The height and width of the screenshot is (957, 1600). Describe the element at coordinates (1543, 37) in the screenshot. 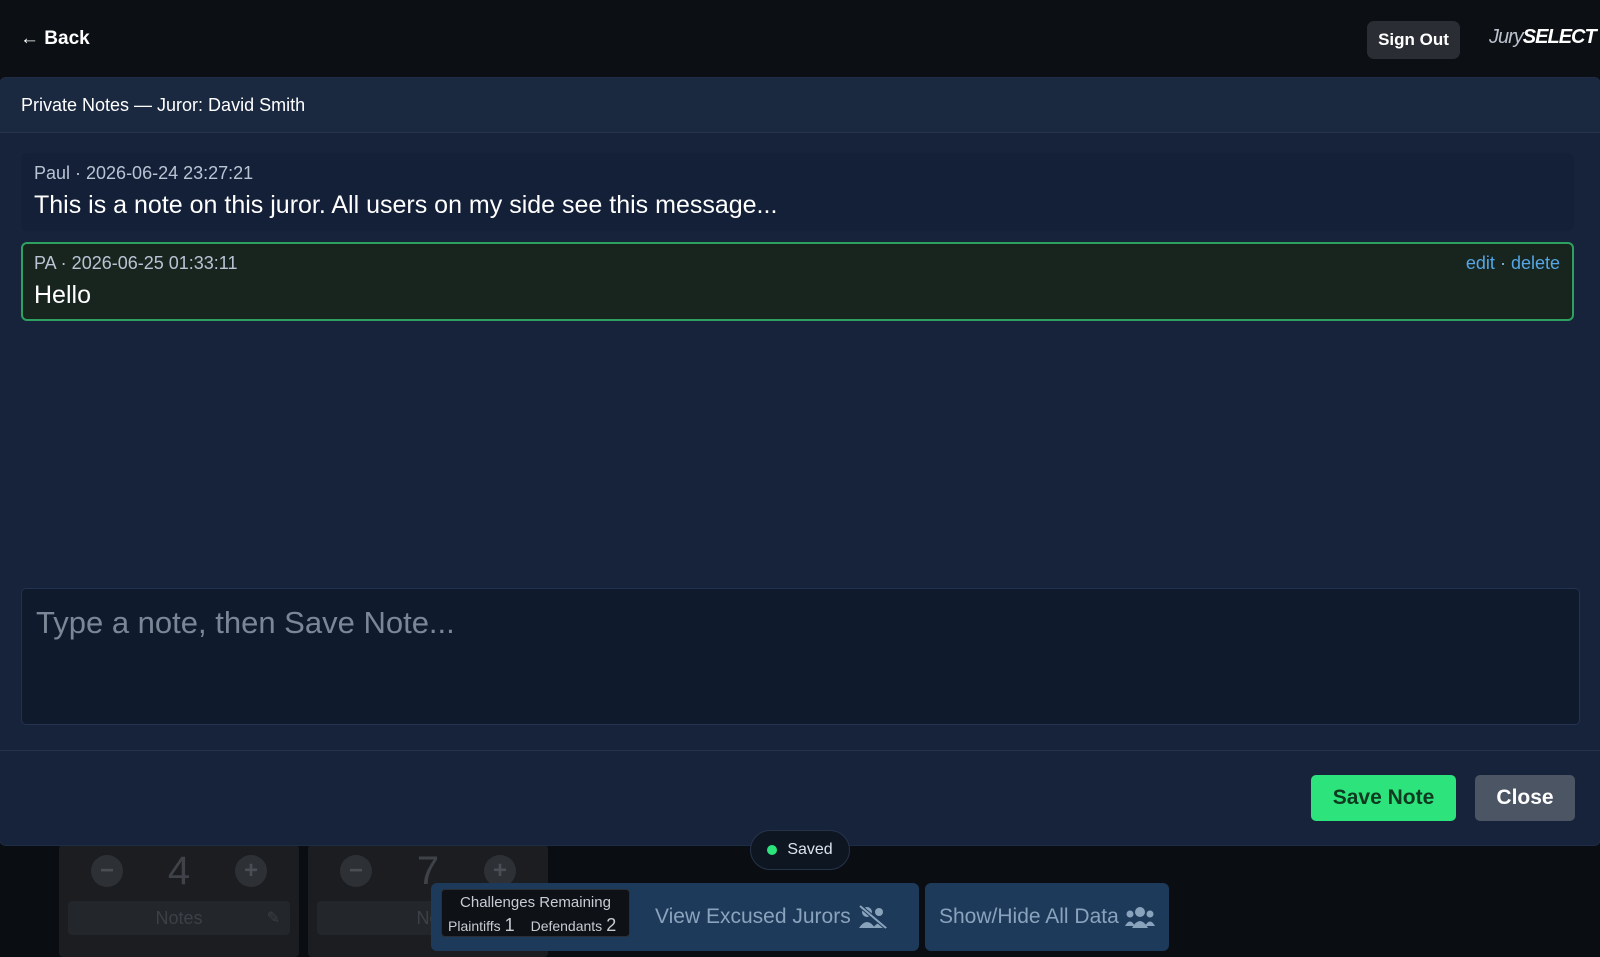

I see `jury-select-logo: JurySELECT` at that location.